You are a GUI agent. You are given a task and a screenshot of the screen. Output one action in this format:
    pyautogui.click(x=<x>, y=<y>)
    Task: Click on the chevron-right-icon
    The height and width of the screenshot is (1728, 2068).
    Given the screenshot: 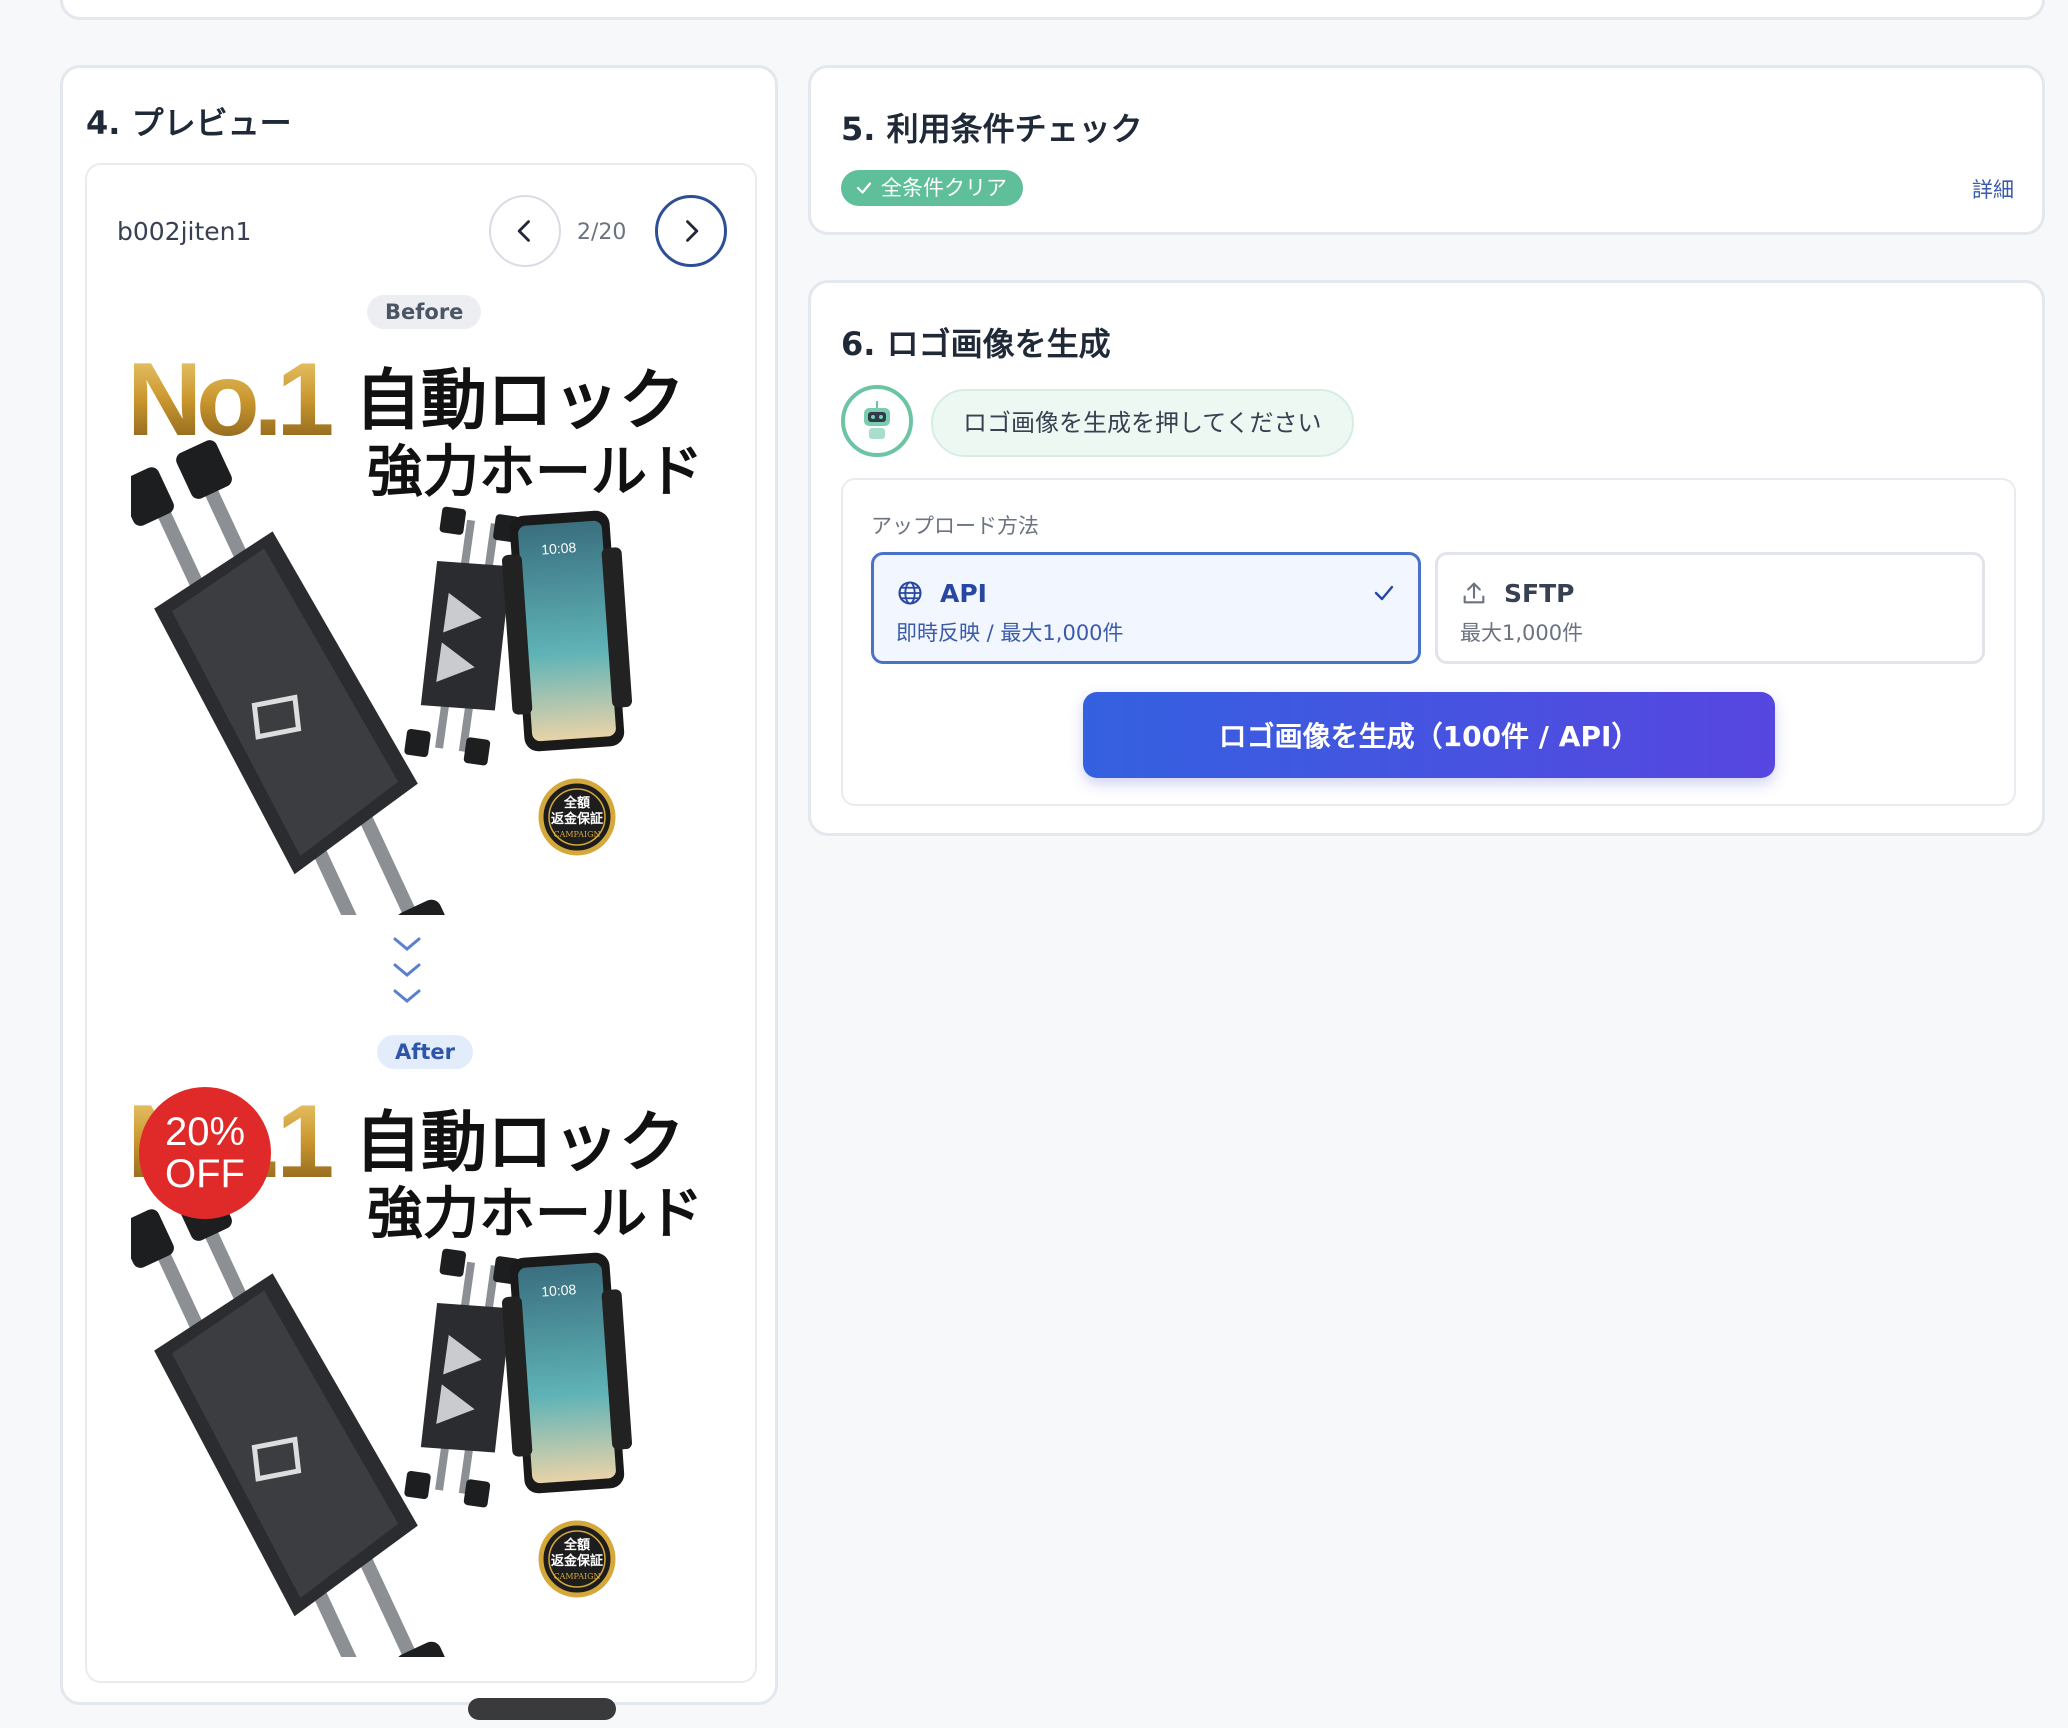 What is the action you would take?
    pyautogui.click(x=692, y=231)
    